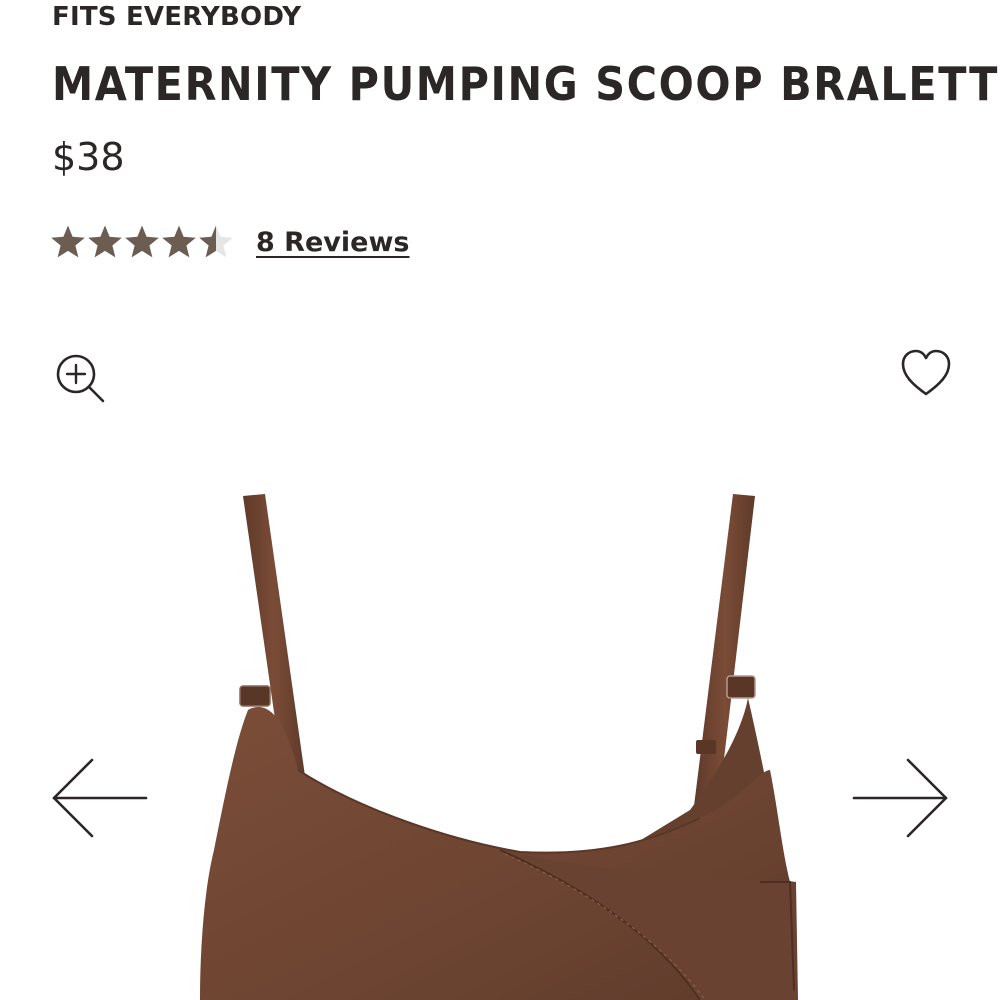 This screenshot has width=1000, height=1000. I want to click on heart-outline-icon, so click(926, 374).